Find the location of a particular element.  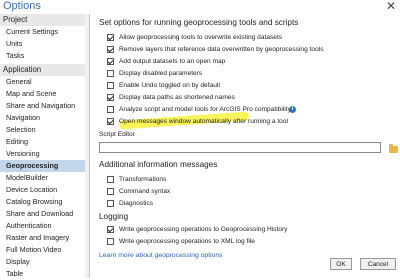

window-title: Options is located at coordinates (22, 6).